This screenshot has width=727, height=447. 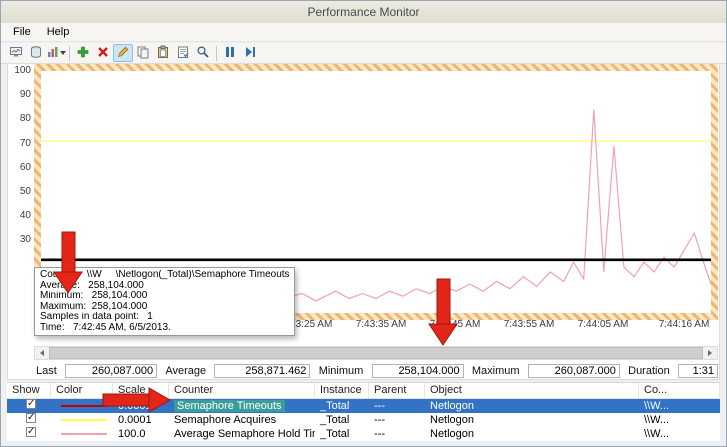 I want to click on y-tick: 60, so click(x=25, y=167).